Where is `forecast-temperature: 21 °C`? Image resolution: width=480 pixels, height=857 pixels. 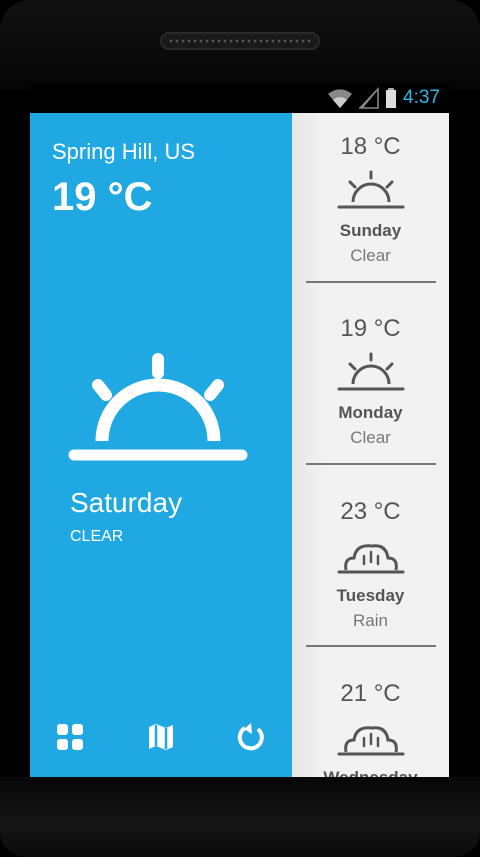 forecast-temperature: 21 °C is located at coordinates (370, 693).